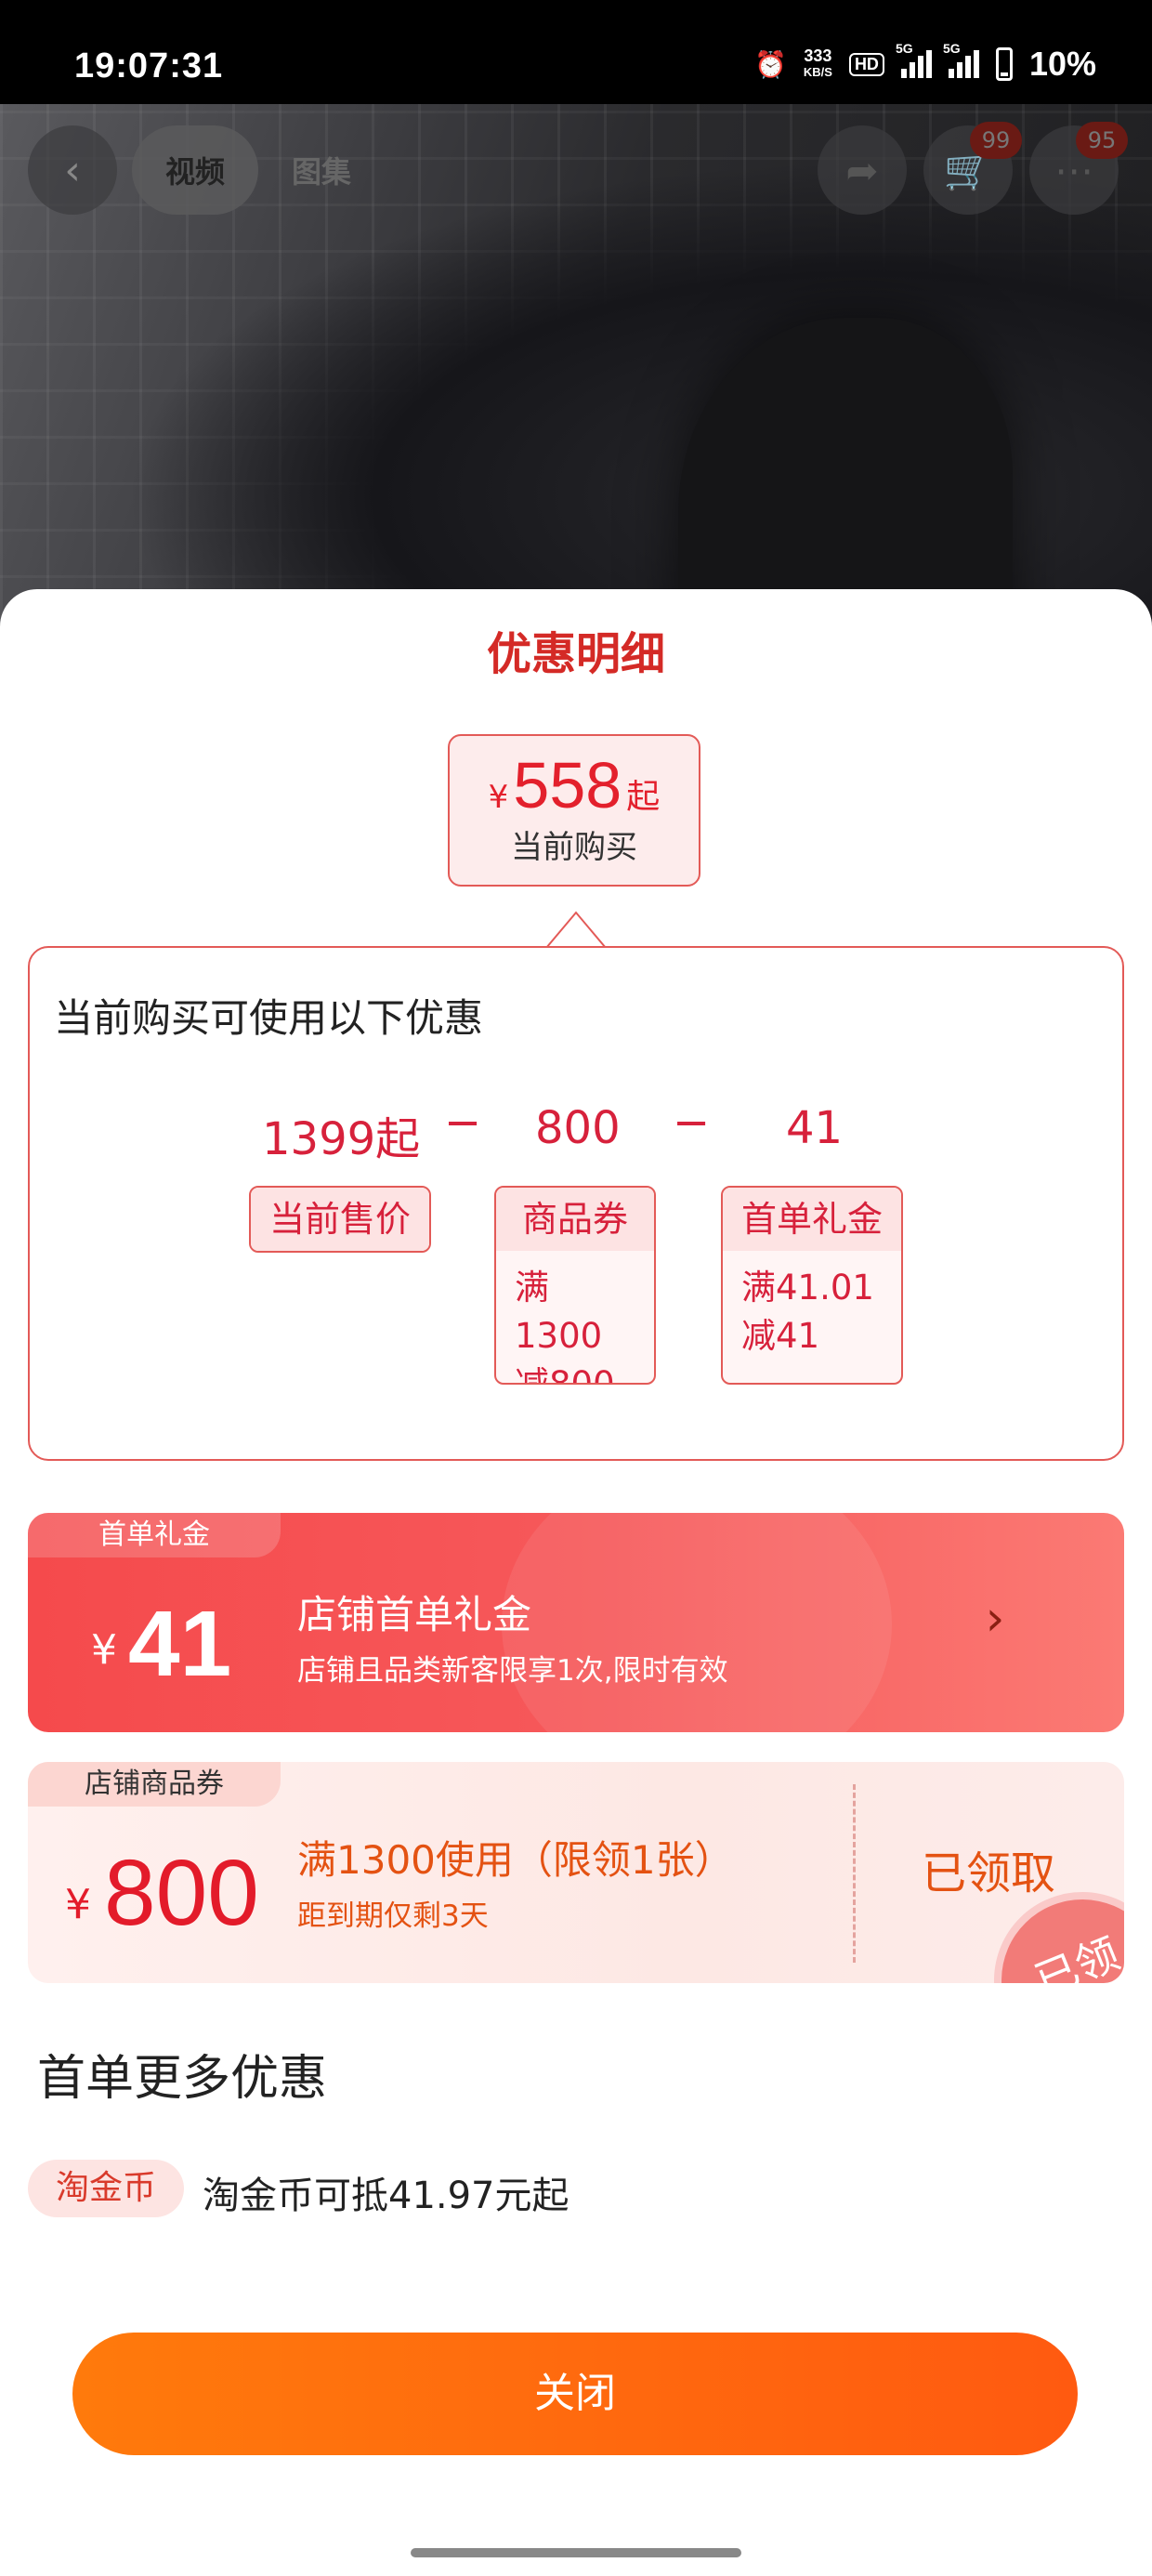  I want to click on coupon-card-amount: 800, so click(181, 1893).